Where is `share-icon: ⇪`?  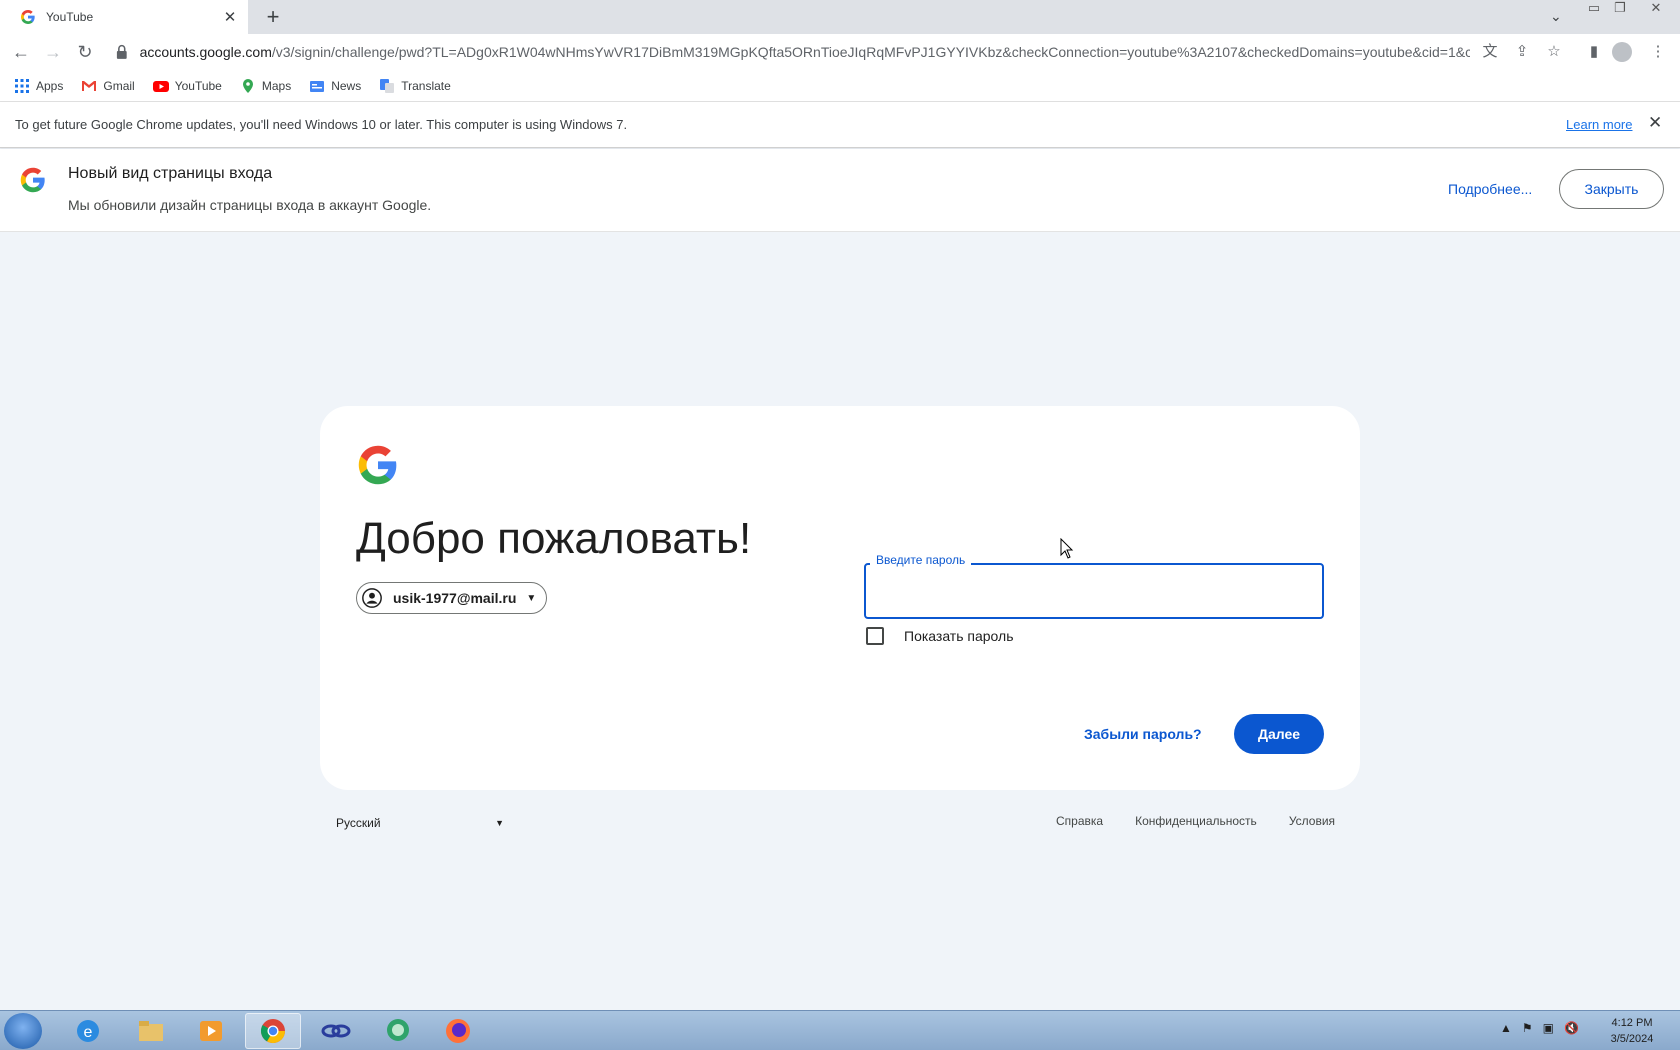
share-icon: ⇪ is located at coordinates (1522, 52).